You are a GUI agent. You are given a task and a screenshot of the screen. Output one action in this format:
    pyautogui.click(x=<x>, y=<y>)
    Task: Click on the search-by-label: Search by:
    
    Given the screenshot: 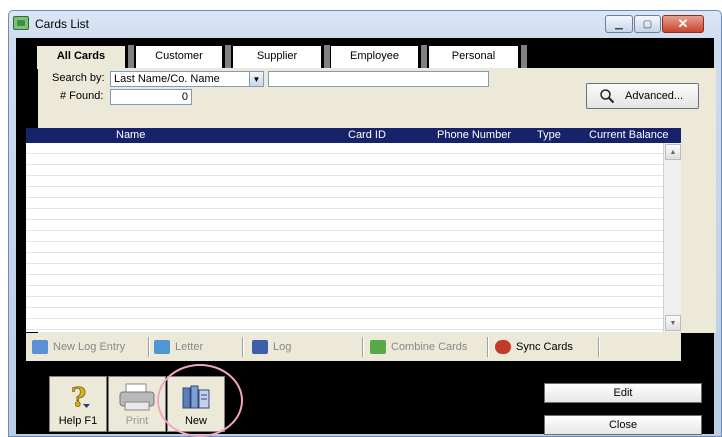 What is the action you would take?
    pyautogui.click(x=78, y=78)
    